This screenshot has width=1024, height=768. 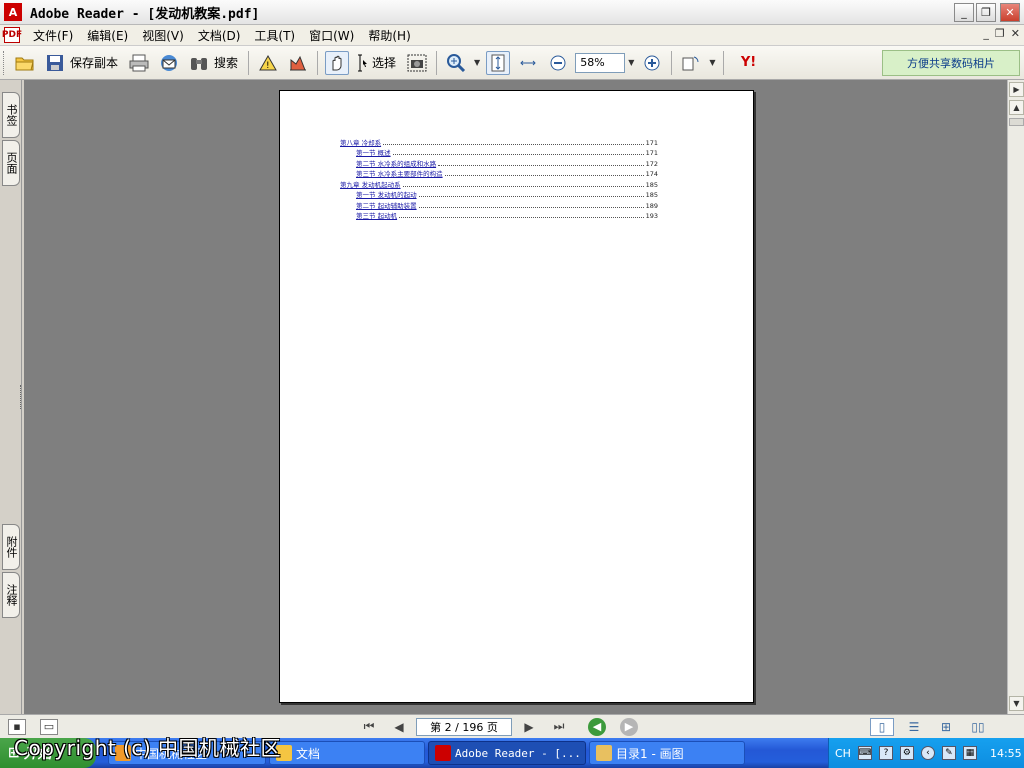 I want to click on notes-icon: ✎, so click(x=948, y=753).